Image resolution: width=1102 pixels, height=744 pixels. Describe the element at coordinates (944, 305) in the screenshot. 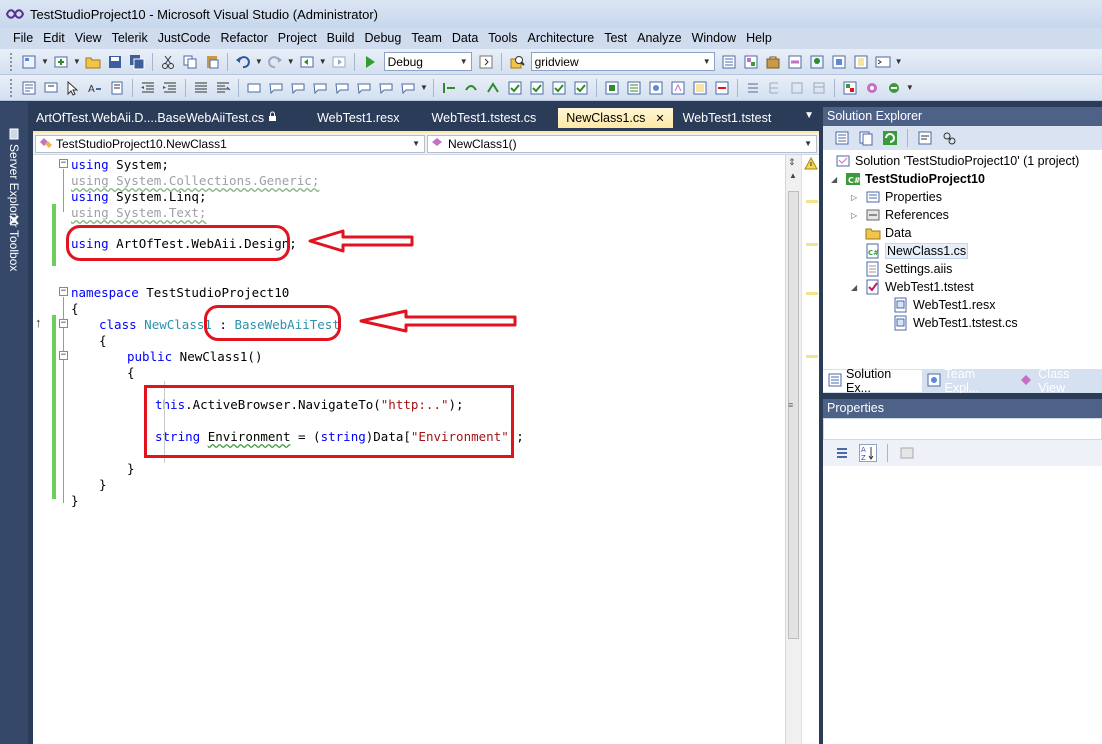

I see `tree-node-webtest1-resx: WebTest1.resx` at that location.